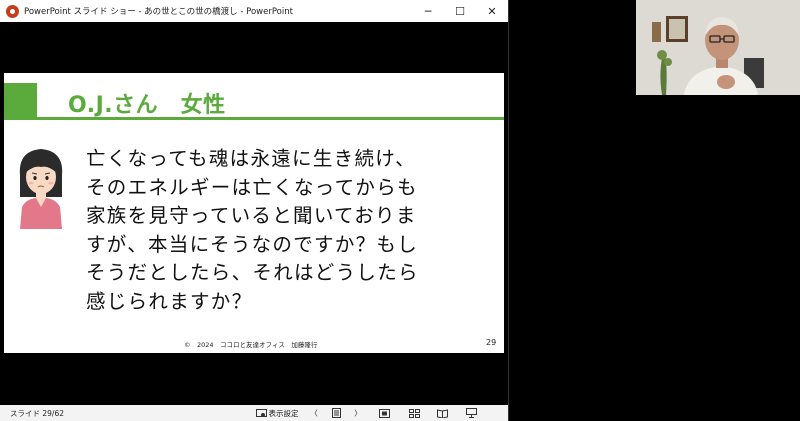 This screenshot has height=421, width=800. What do you see at coordinates (358, 413) in the screenshot?
I see `next-slide-button: 〉` at bounding box center [358, 413].